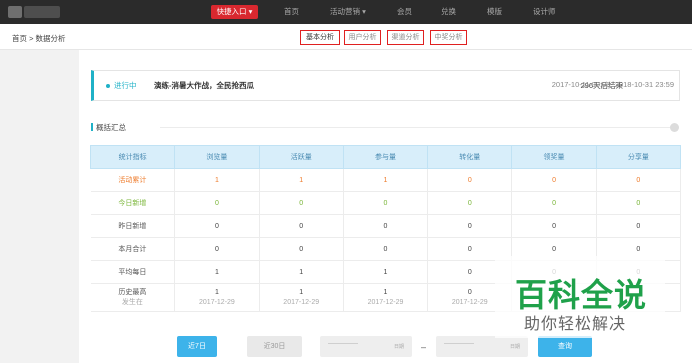 This screenshot has height=363, width=692. What do you see at coordinates (494, 12) in the screenshot?
I see `nav-item-template: 模版` at bounding box center [494, 12].